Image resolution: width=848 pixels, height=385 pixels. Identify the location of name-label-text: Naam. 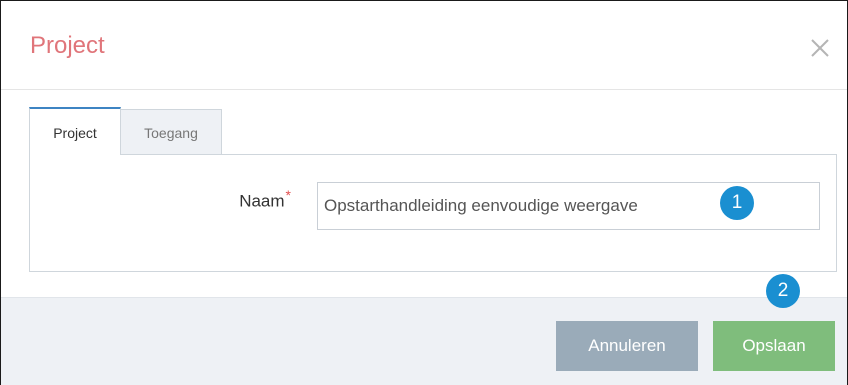
(262, 201).